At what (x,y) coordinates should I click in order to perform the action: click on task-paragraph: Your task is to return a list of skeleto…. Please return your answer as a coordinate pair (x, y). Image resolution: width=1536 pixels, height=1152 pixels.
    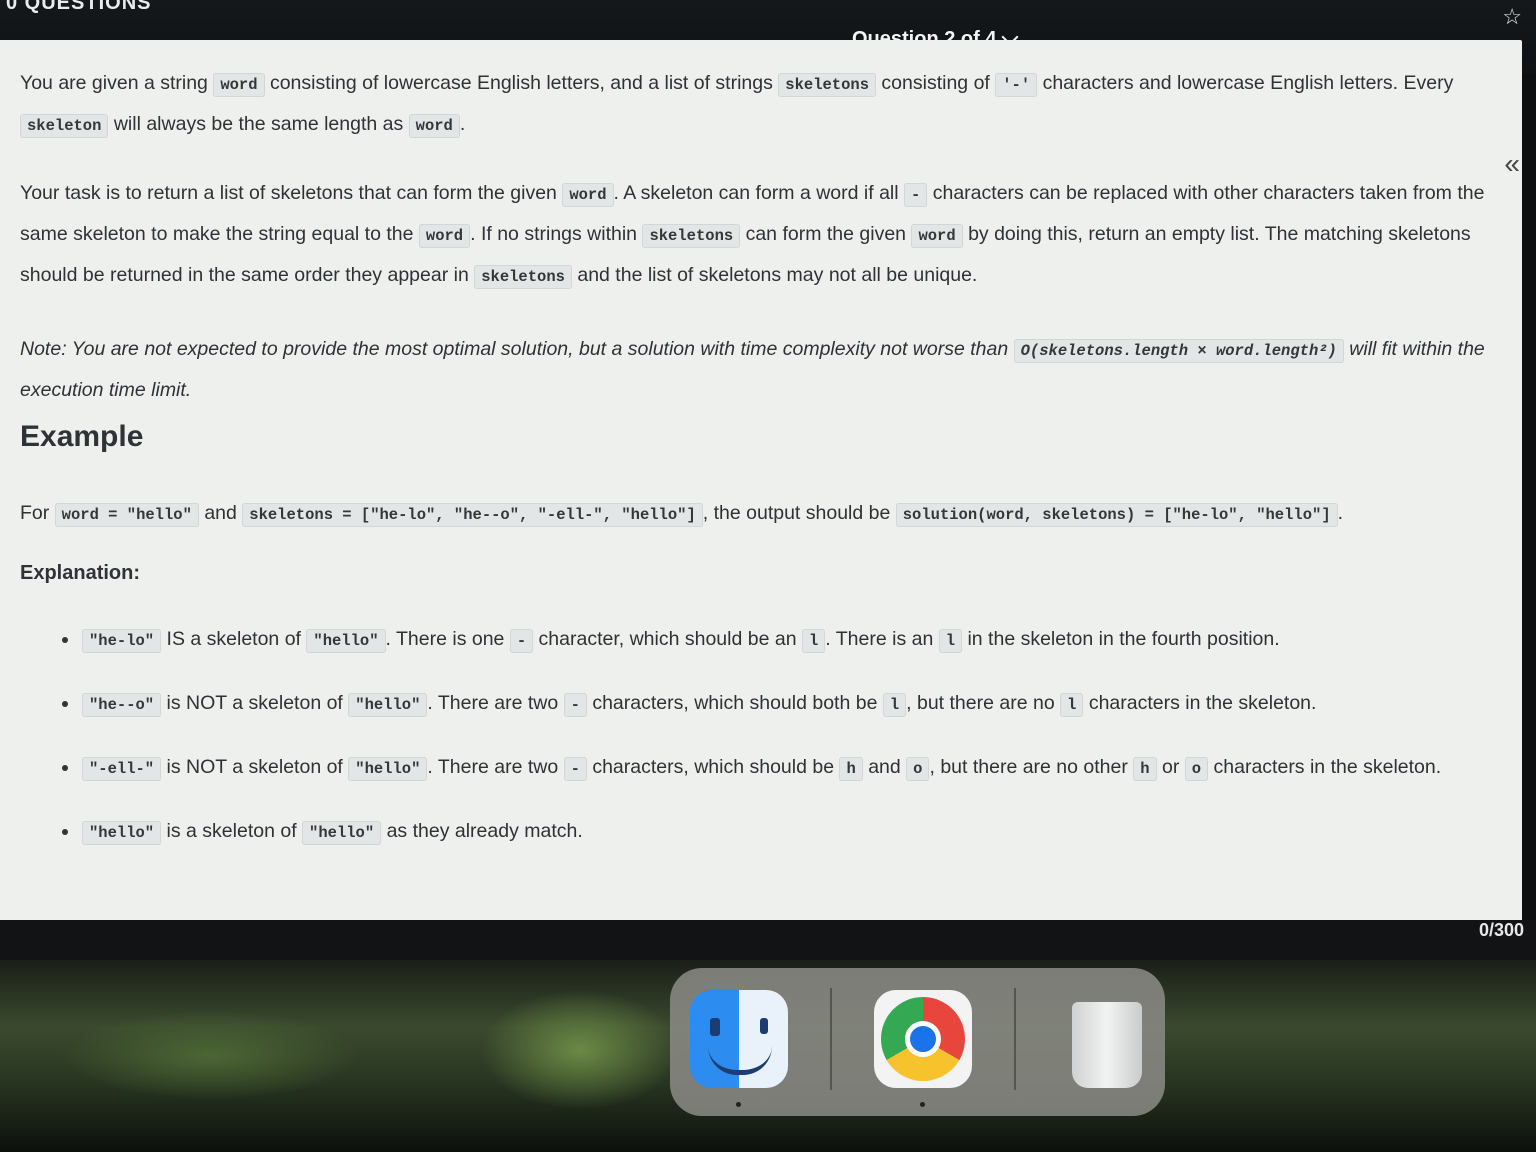
    Looking at the image, I should click on (755, 235).